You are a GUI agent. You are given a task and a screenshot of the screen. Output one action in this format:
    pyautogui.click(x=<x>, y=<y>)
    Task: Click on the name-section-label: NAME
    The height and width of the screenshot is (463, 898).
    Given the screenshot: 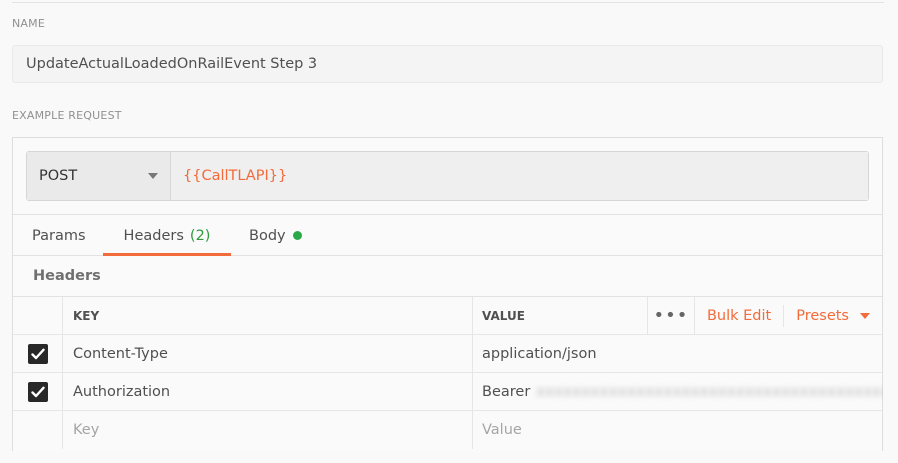 What is the action you would take?
    pyautogui.click(x=28, y=23)
    